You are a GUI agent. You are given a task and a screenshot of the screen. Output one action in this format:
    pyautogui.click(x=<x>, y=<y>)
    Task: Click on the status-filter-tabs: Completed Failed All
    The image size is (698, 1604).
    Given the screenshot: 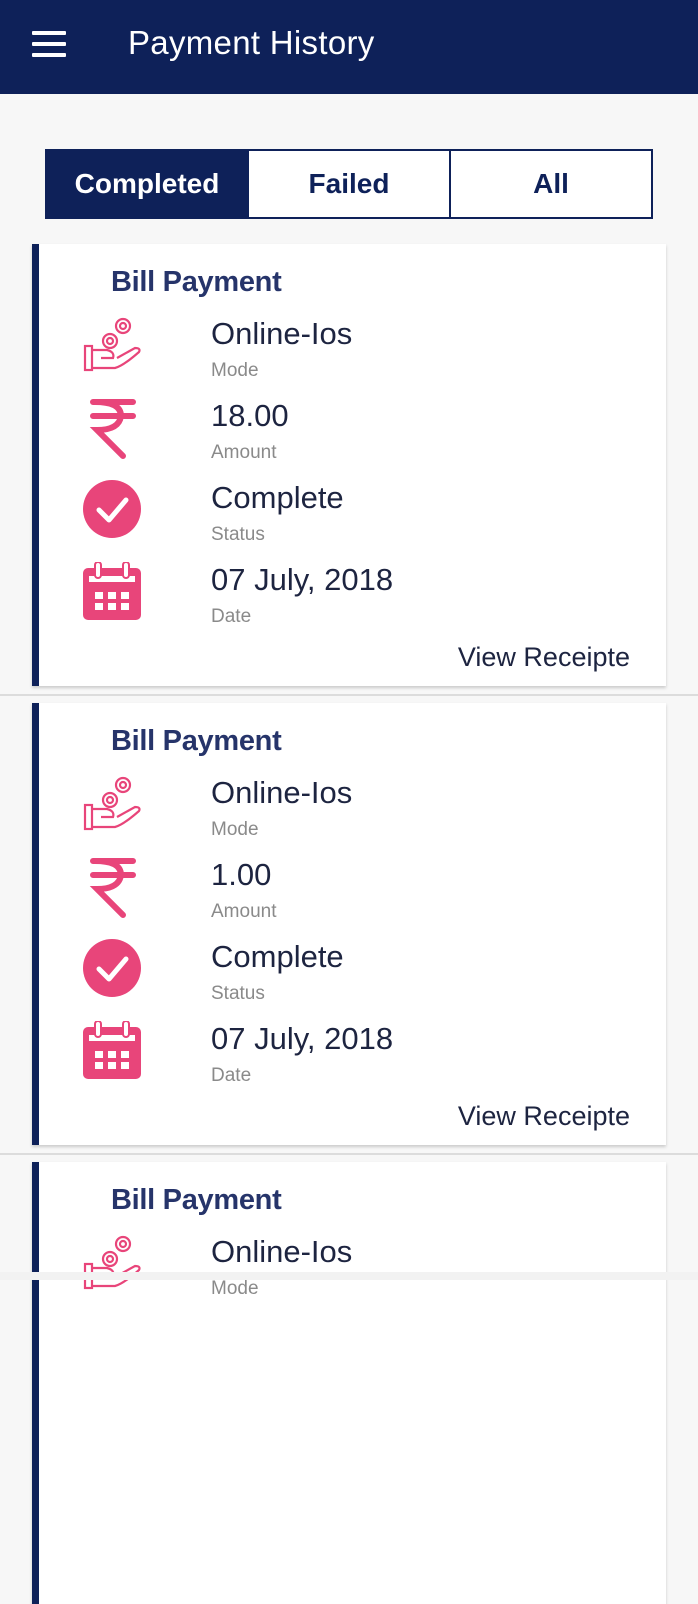 What is the action you would take?
    pyautogui.click(x=349, y=184)
    